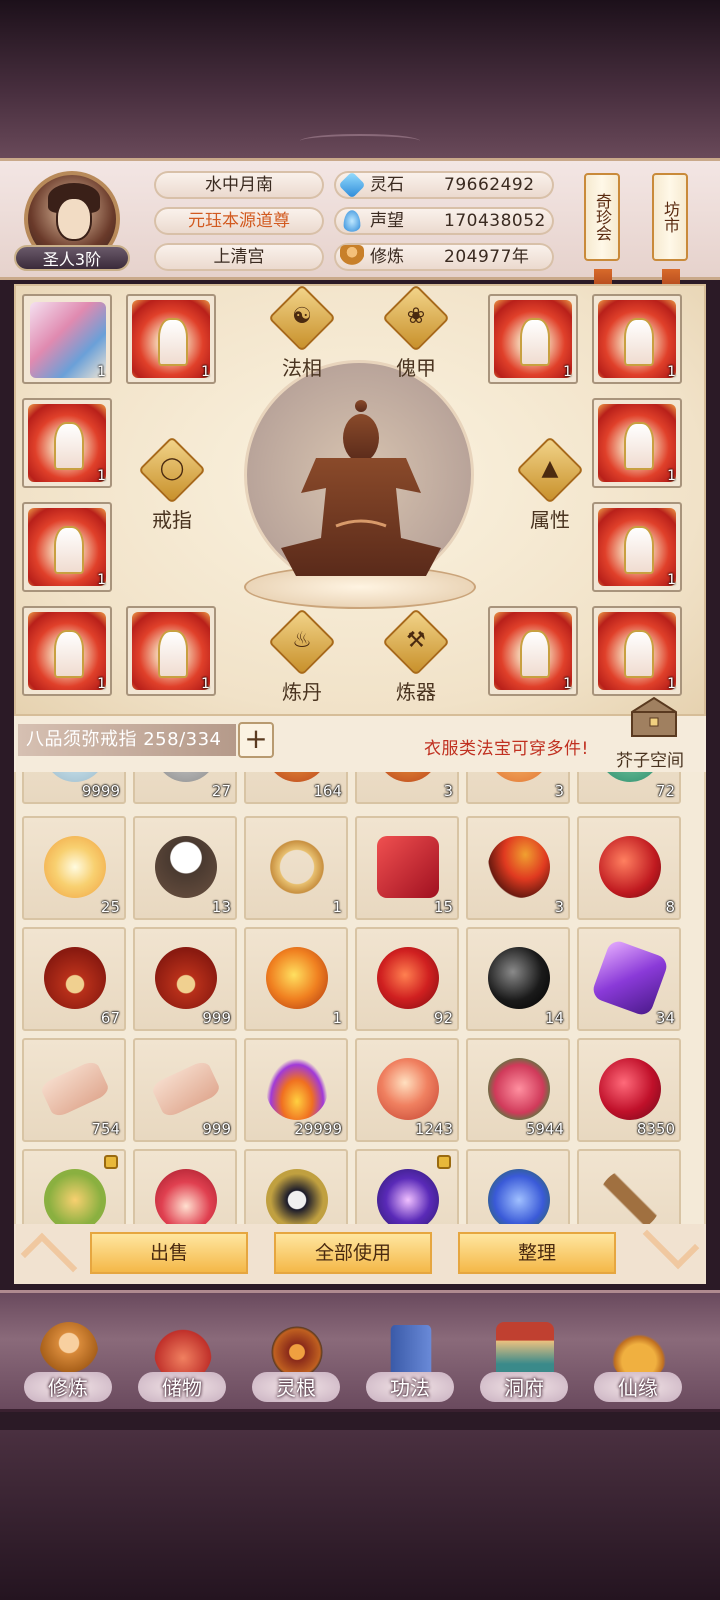  I want to click on nav-fate: 仙缘, so click(638, 1364).